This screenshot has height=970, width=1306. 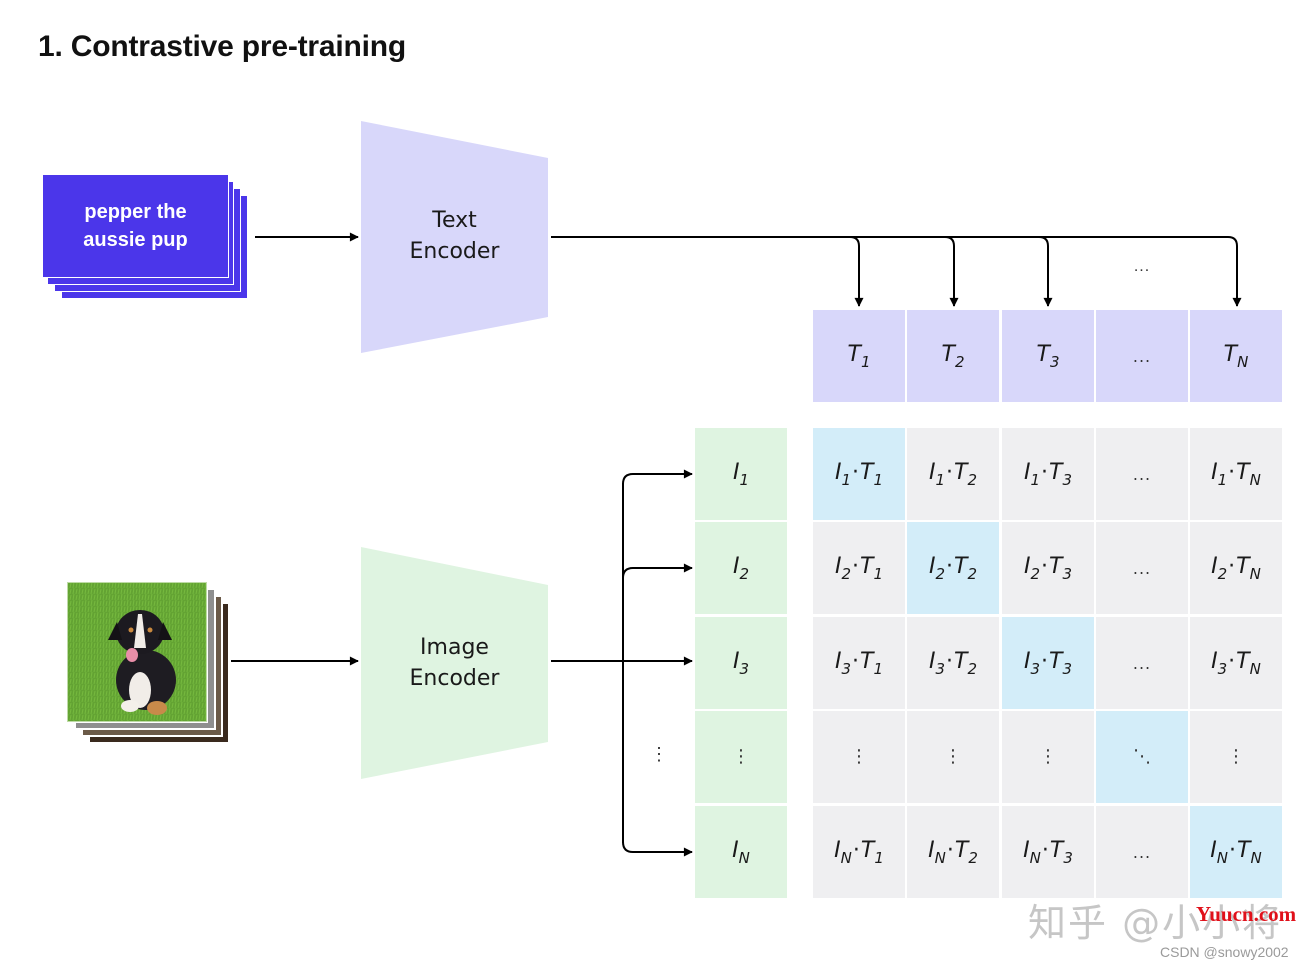 I want to click on text-embedding-label: T2, so click(x=953, y=356).